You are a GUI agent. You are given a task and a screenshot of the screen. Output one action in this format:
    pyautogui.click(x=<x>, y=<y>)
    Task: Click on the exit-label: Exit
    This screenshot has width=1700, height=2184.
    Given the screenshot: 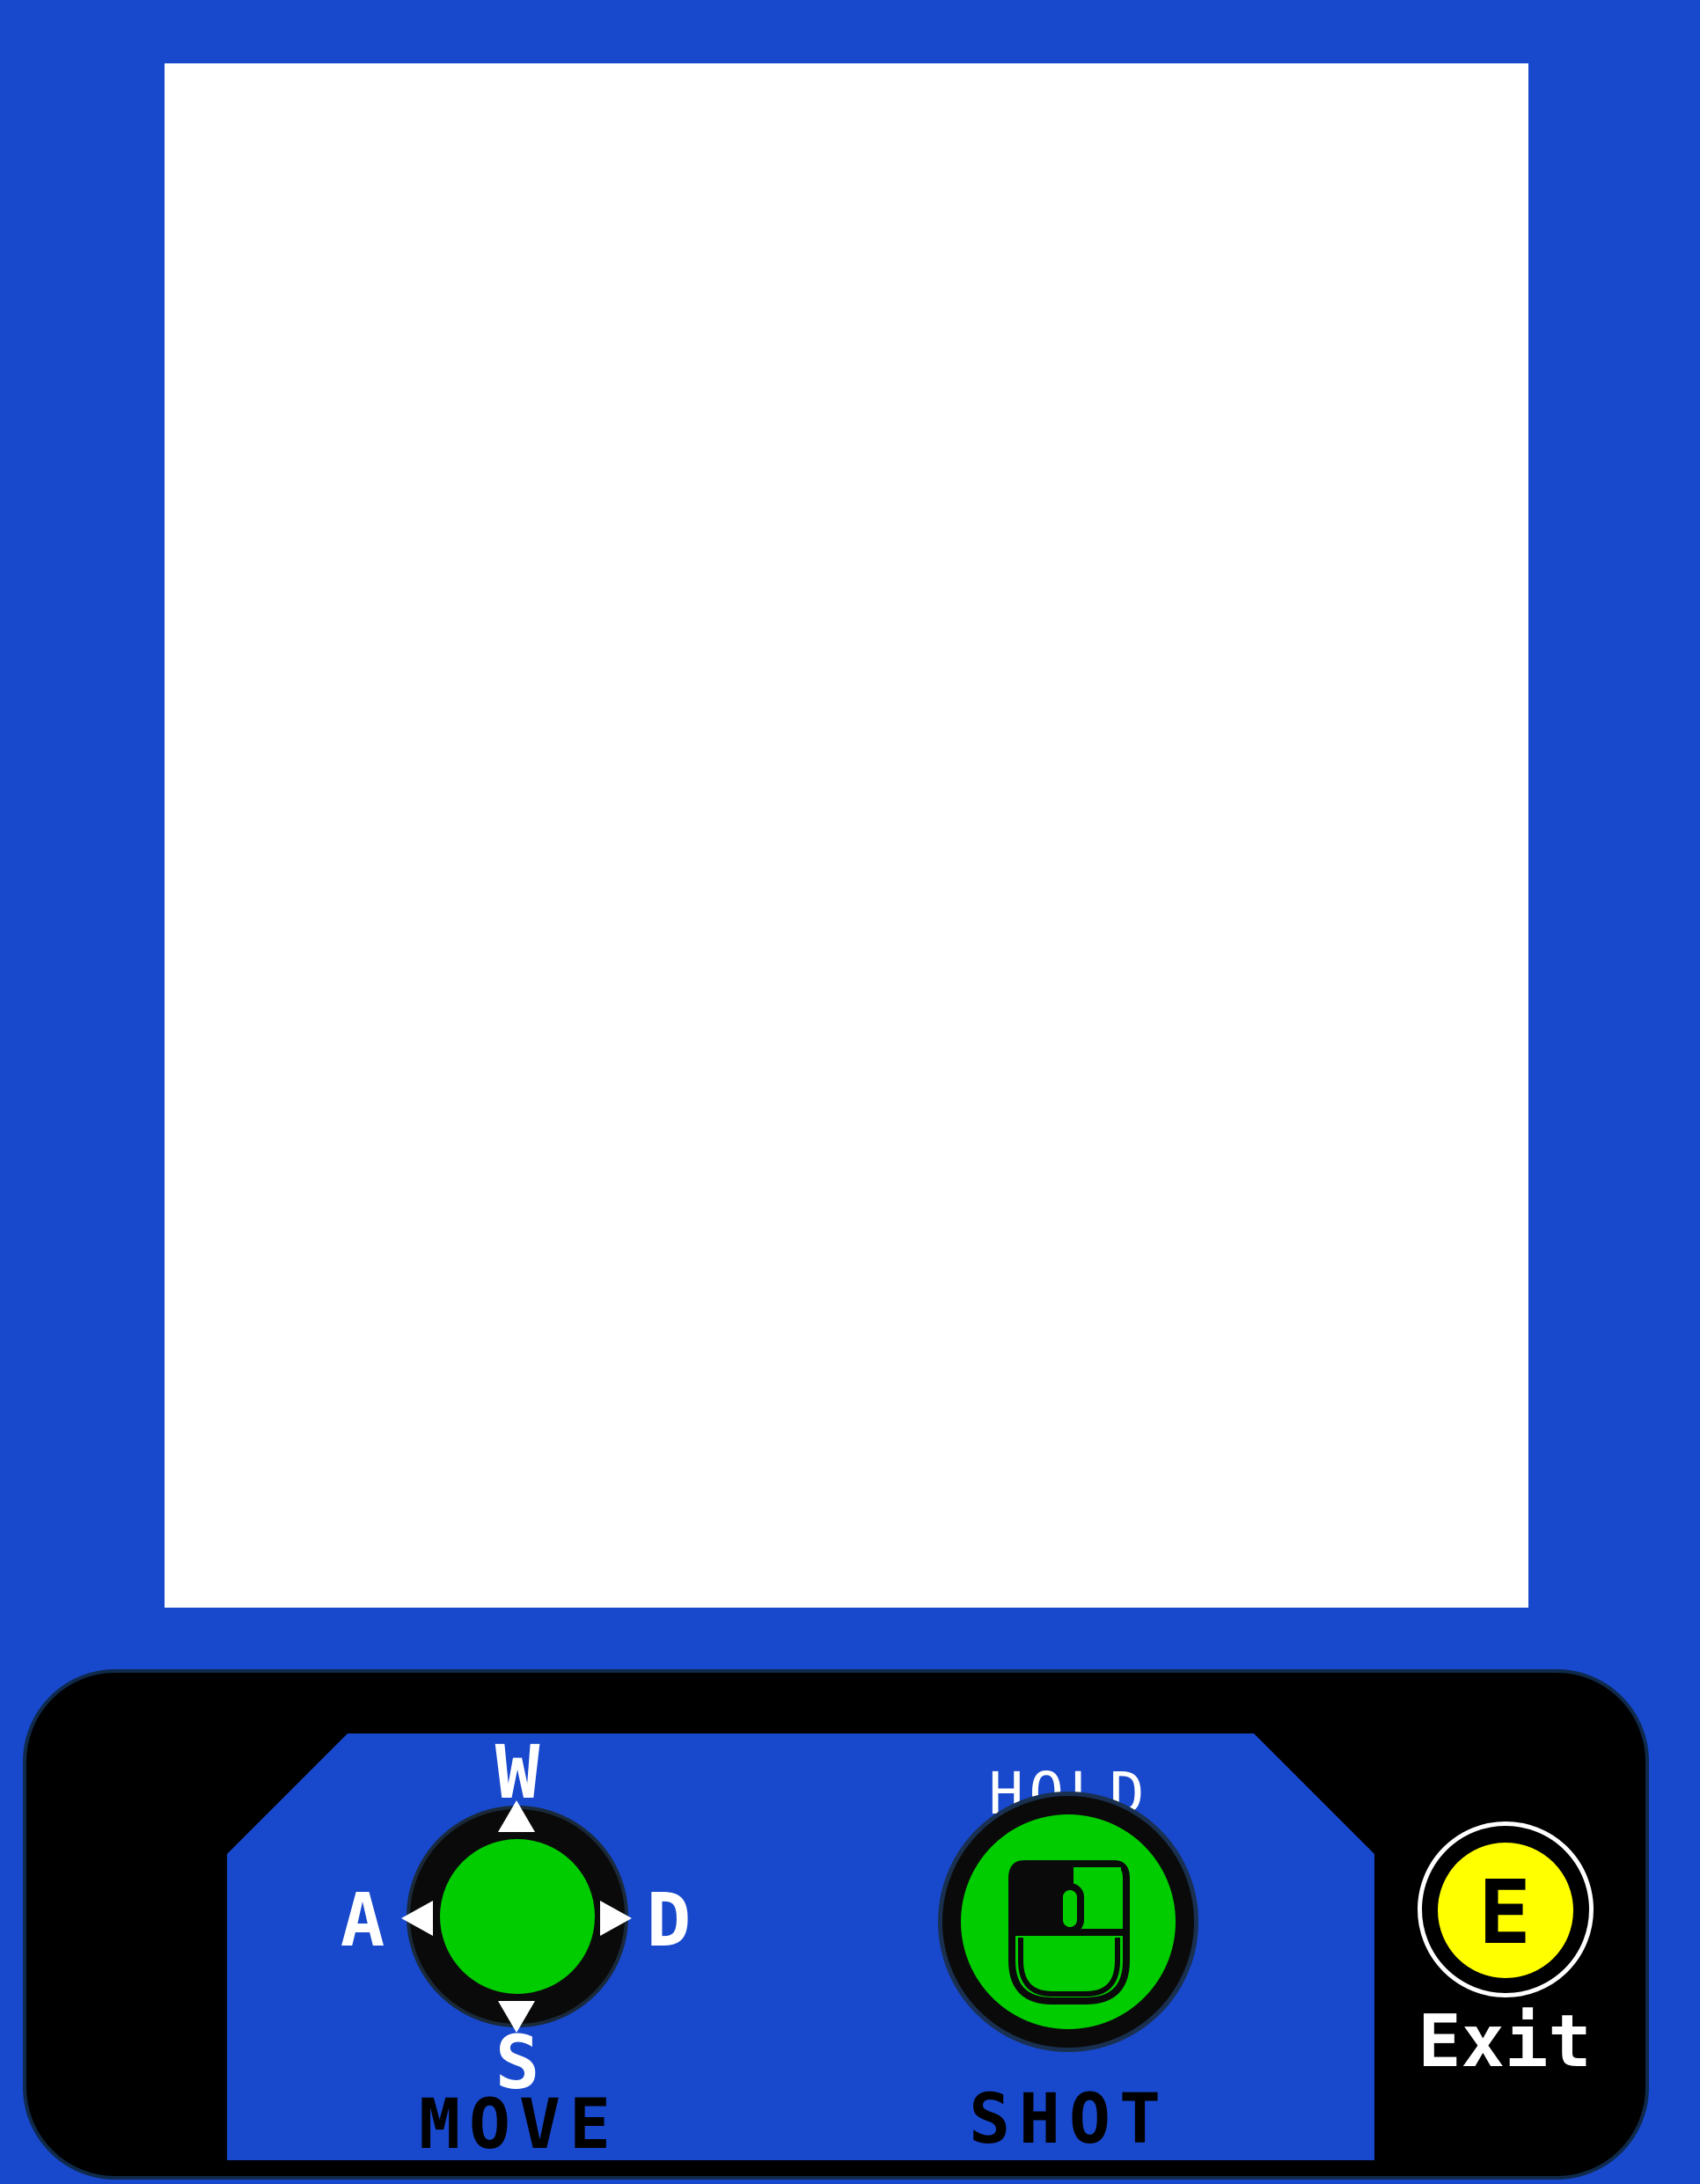 What is the action you would take?
    pyautogui.click(x=1504, y=2042)
    